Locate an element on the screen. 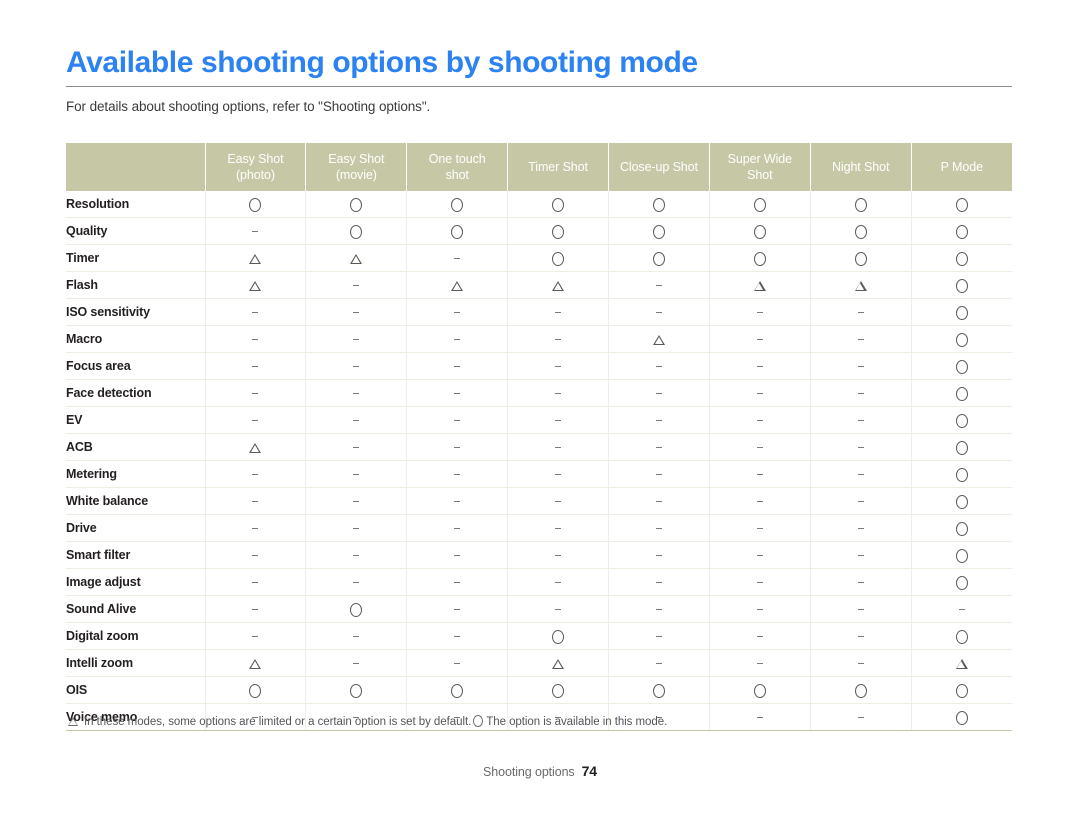 The height and width of the screenshot is (815, 1080). column-header-line1: P Mode is located at coordinates (961, 167).